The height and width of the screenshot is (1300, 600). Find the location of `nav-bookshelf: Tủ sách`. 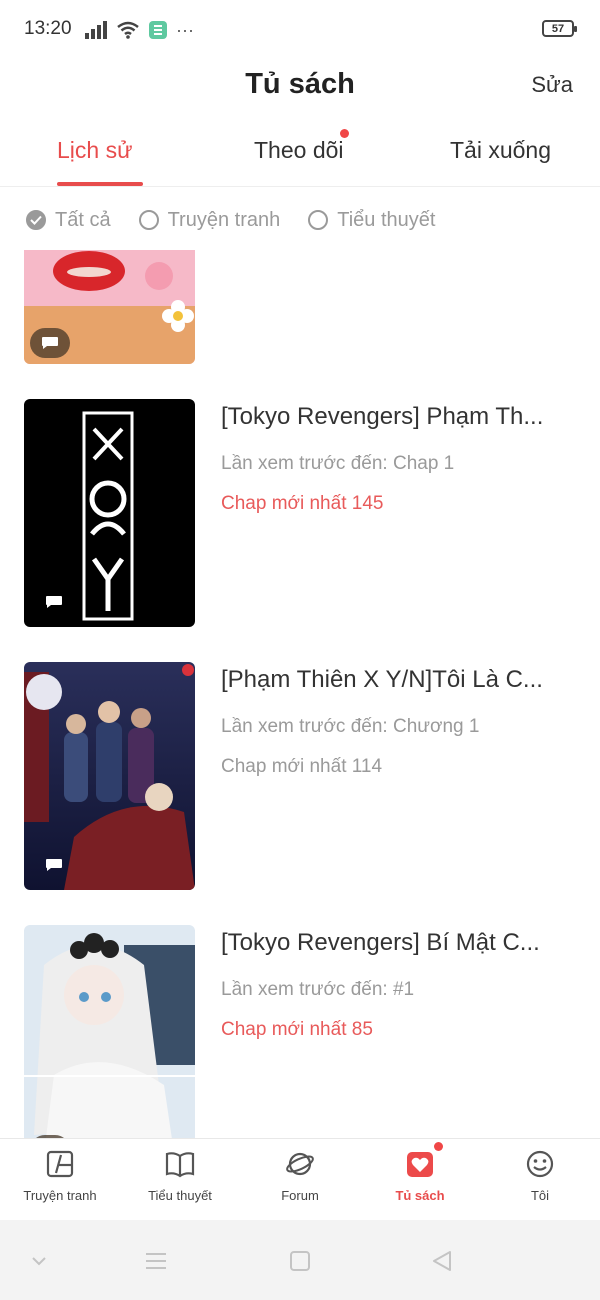

nav-bookshelf: Tủ sách is located at coordinates (420, 1172).